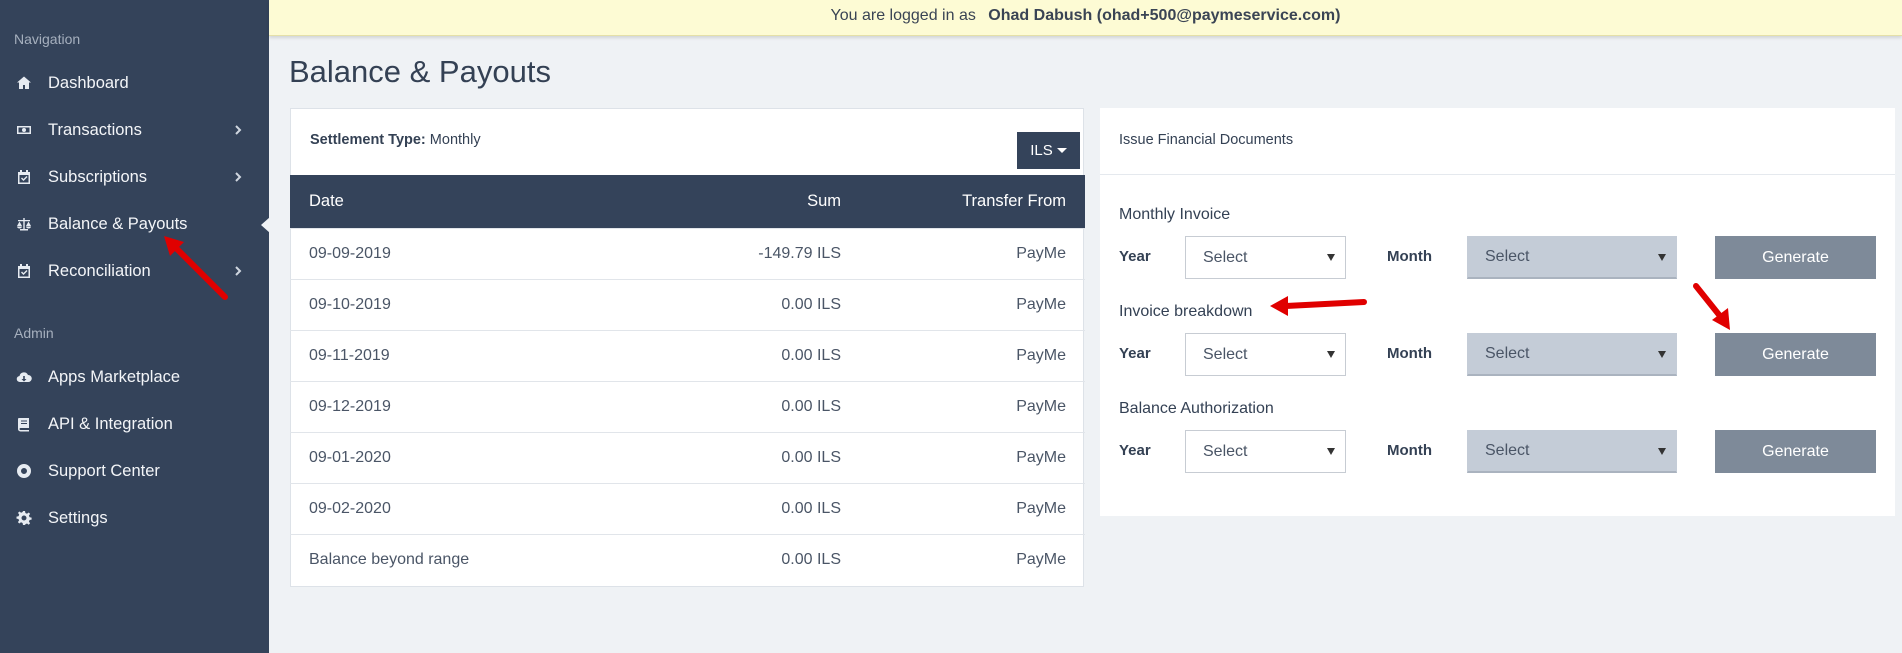  What do you see at coordinates (1265, 451) in the screenshot?
I see `balance-authorization-year-select: Select` at bounding box center [1265, 451].